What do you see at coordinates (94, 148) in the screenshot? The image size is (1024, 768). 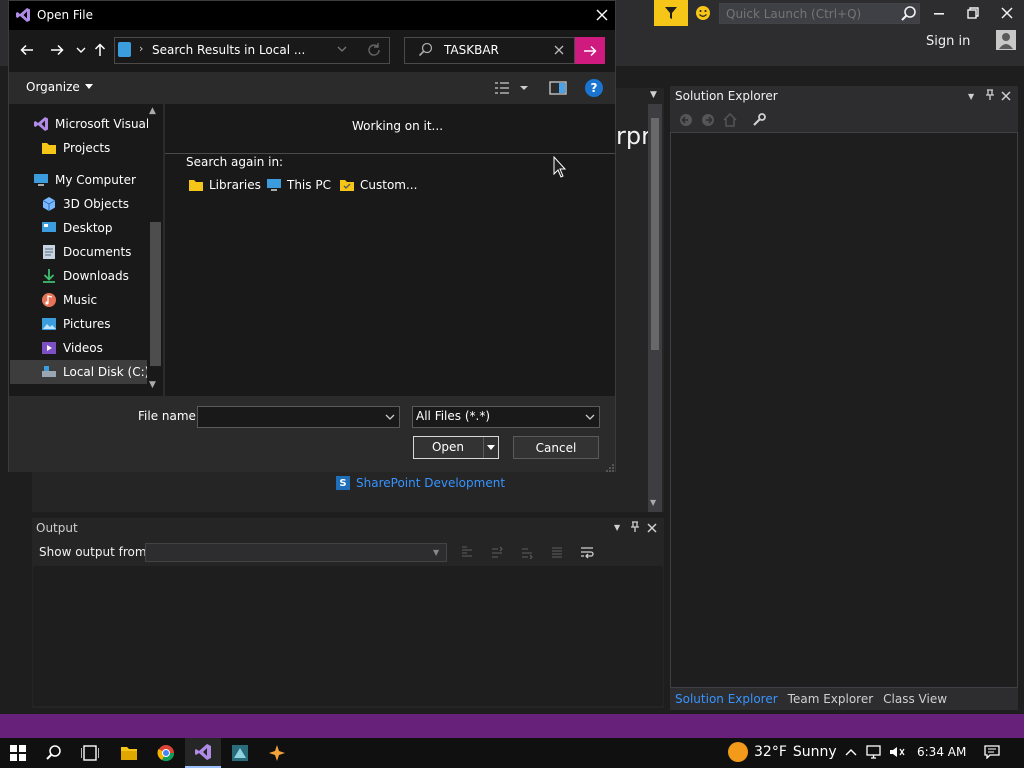 I see `tree-item-projects: Projects` at bounding box center [94, 148].